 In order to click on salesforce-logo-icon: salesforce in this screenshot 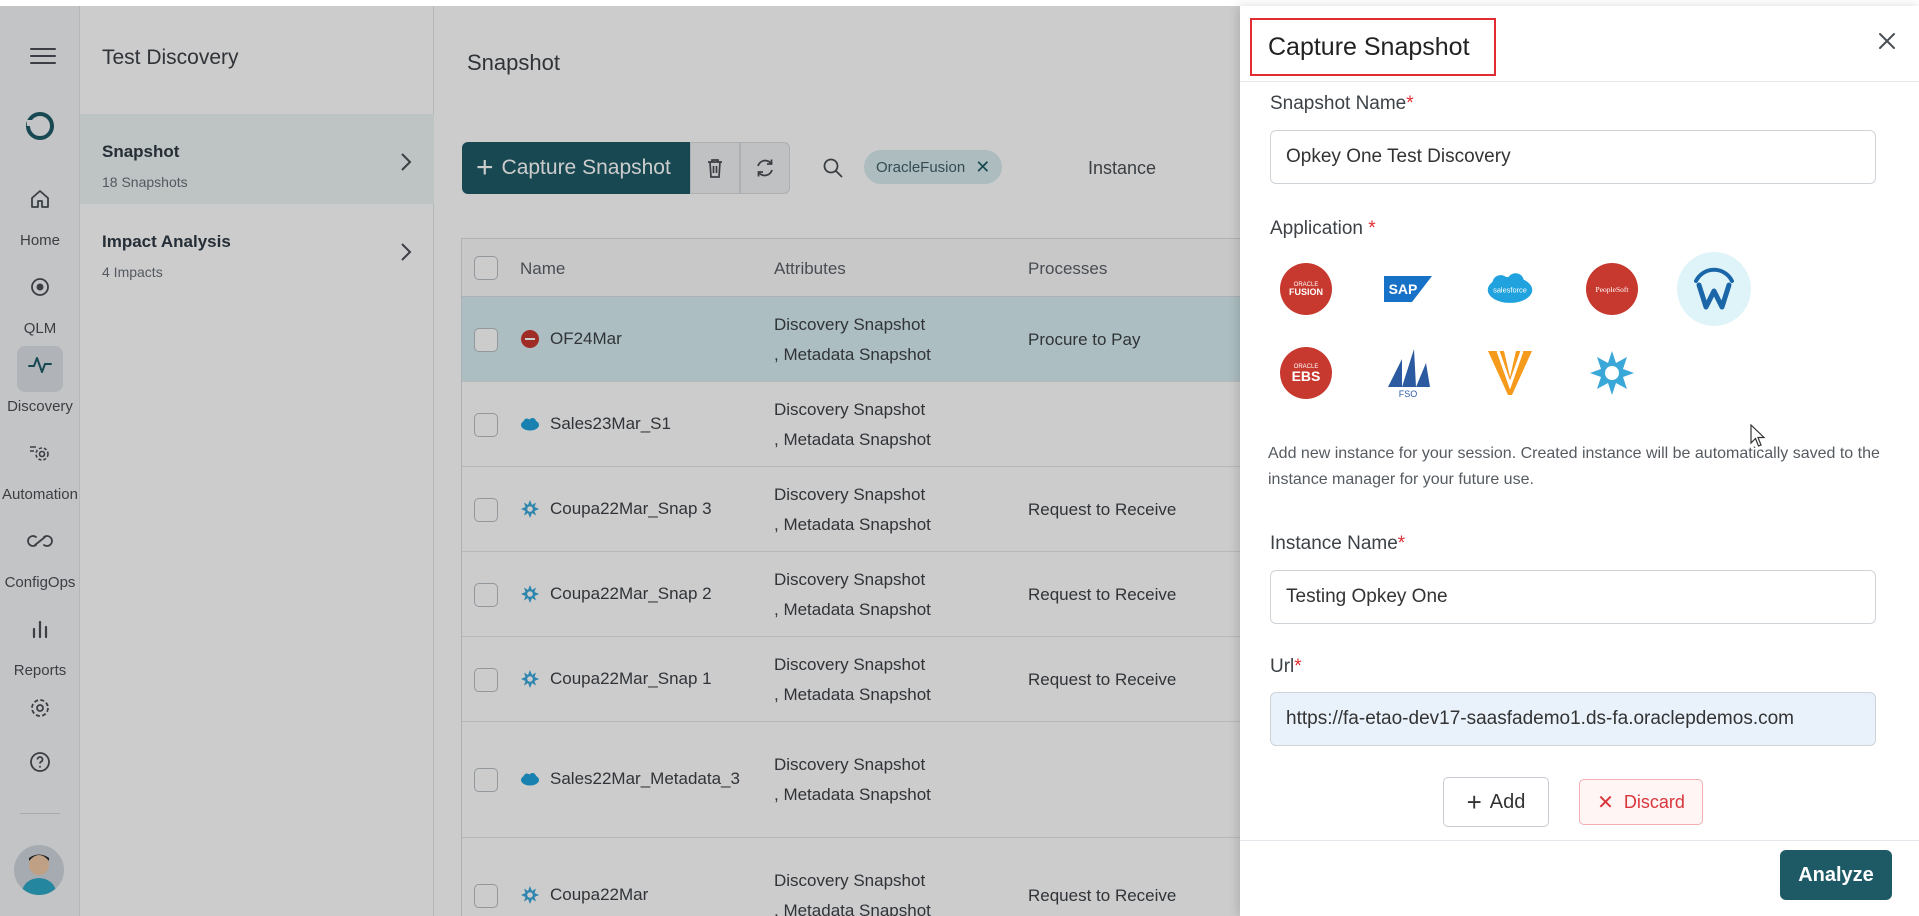, I will do `click(1510, 288)`.